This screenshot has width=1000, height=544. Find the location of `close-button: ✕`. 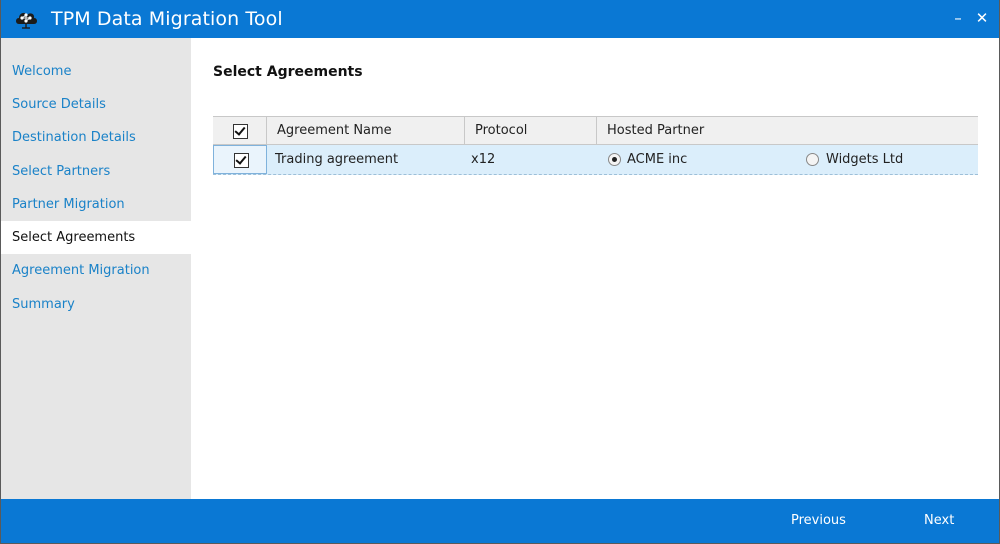

close-button: ✕ is located at coordinates (982, 18).